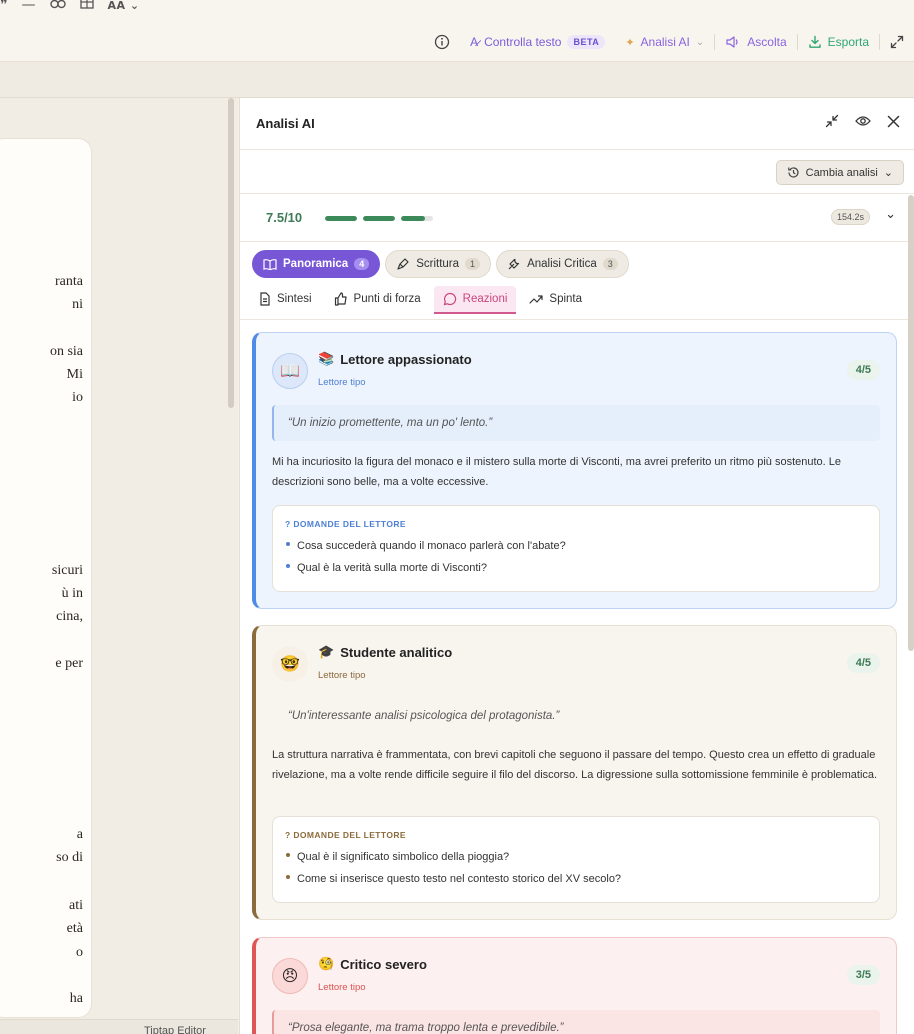 The height and width of the screenshot is (1034, 914). I want to click on export-label: Esporta, so click(848, 42).